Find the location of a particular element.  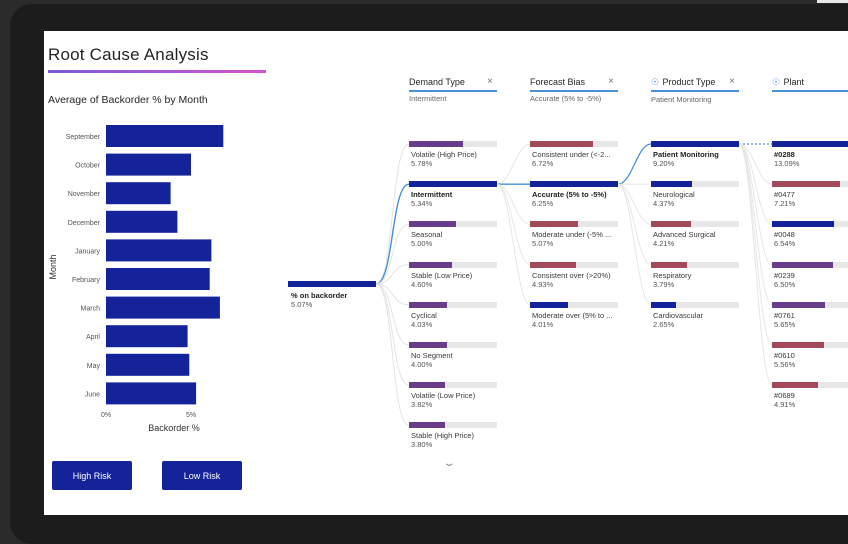

node-value: 6.54% is located at coordinates (785, 244).